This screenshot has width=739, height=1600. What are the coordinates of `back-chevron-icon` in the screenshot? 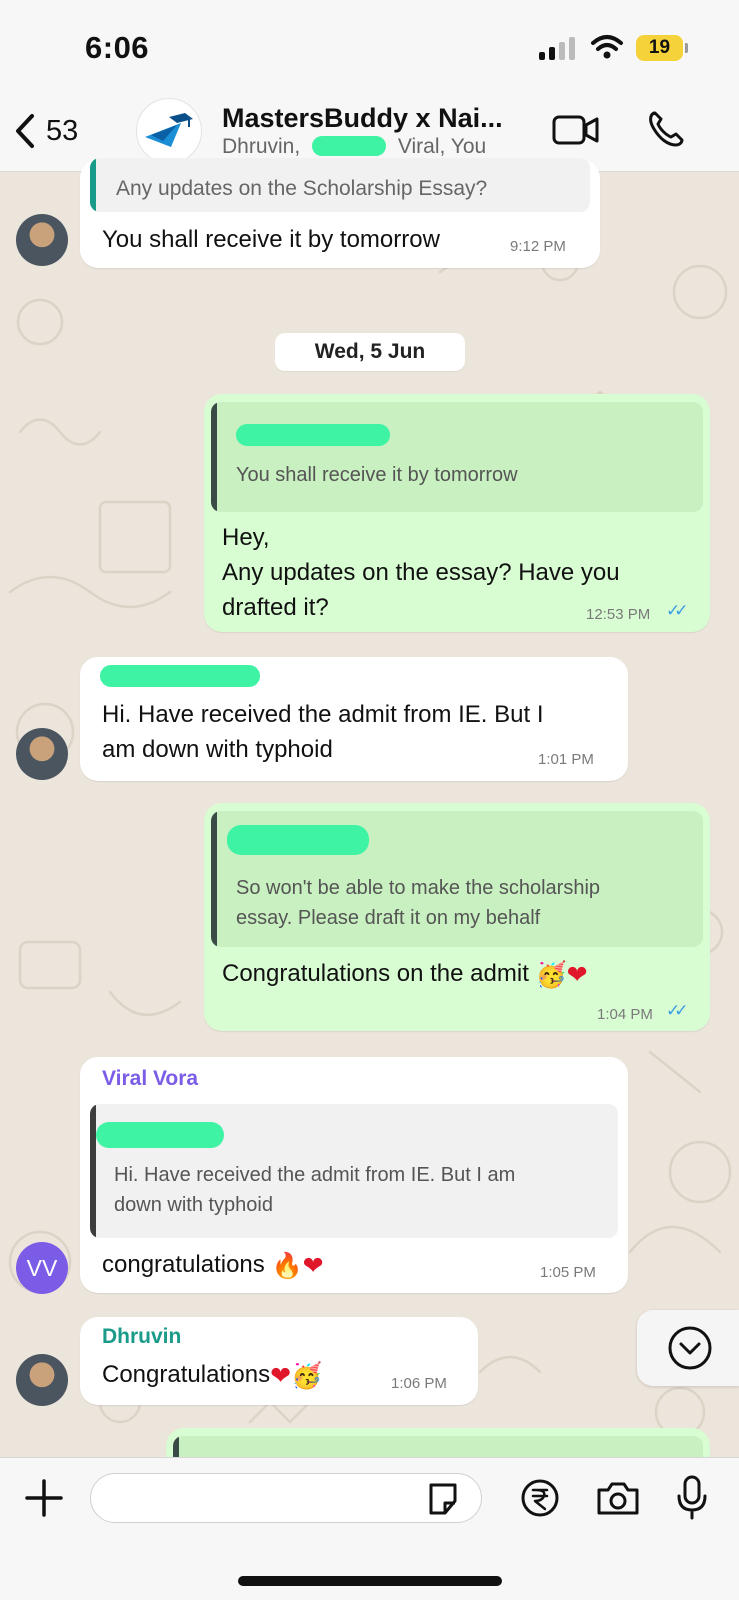 It's located at (25, 131).